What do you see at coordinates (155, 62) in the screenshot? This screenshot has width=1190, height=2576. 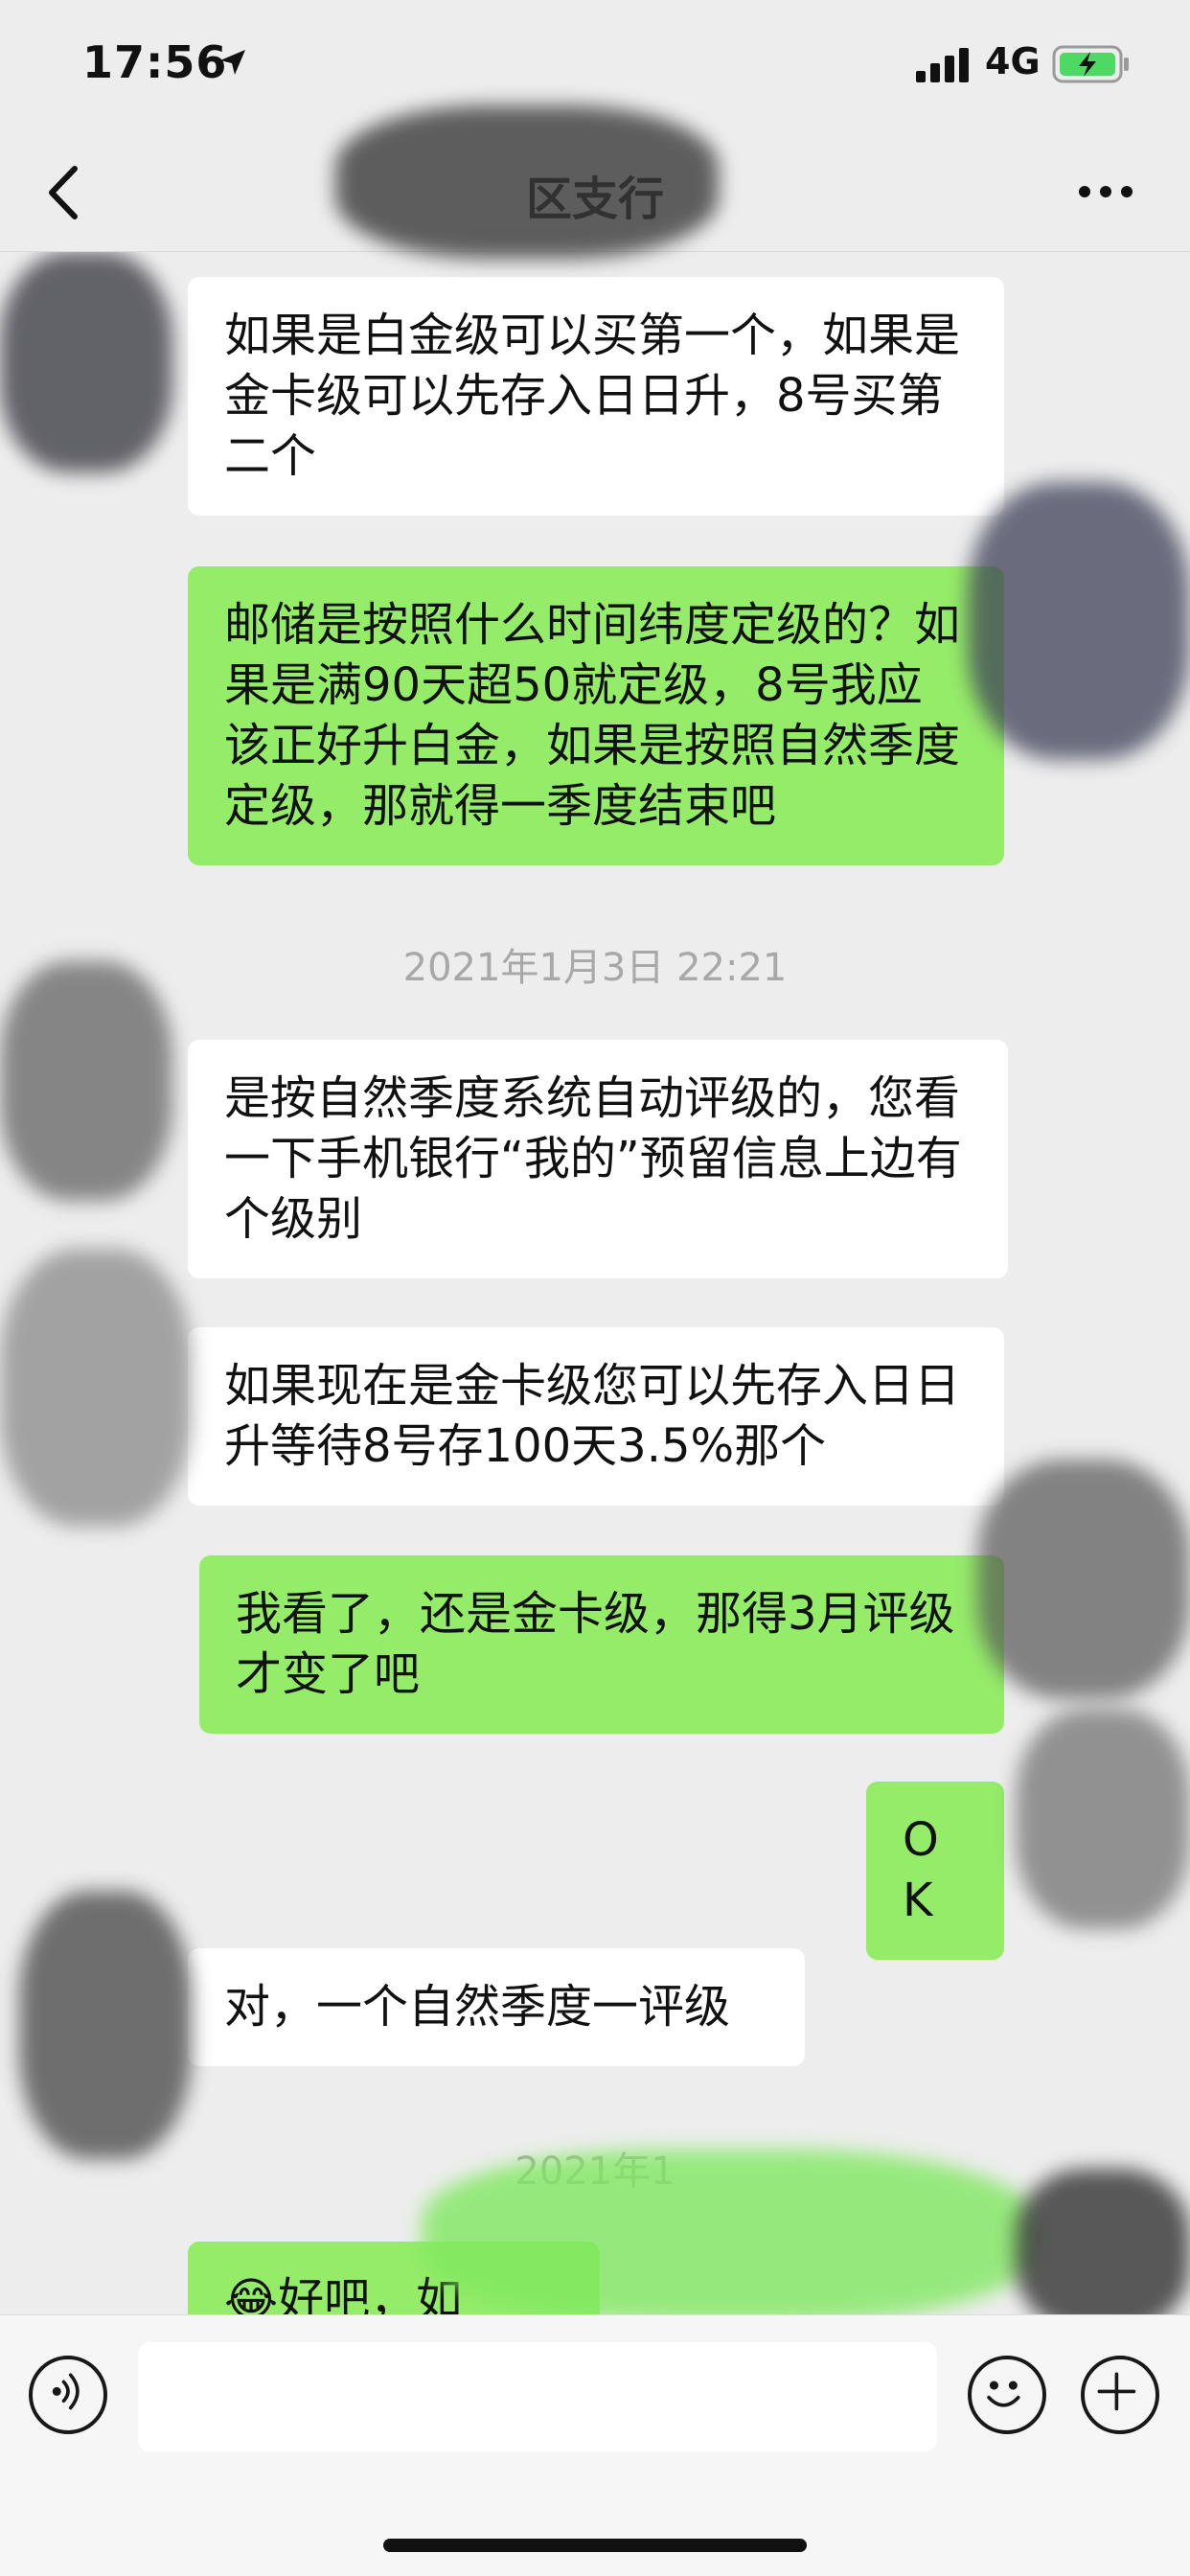 I see `status-time: 17:56` at bounding box center [155, 62].